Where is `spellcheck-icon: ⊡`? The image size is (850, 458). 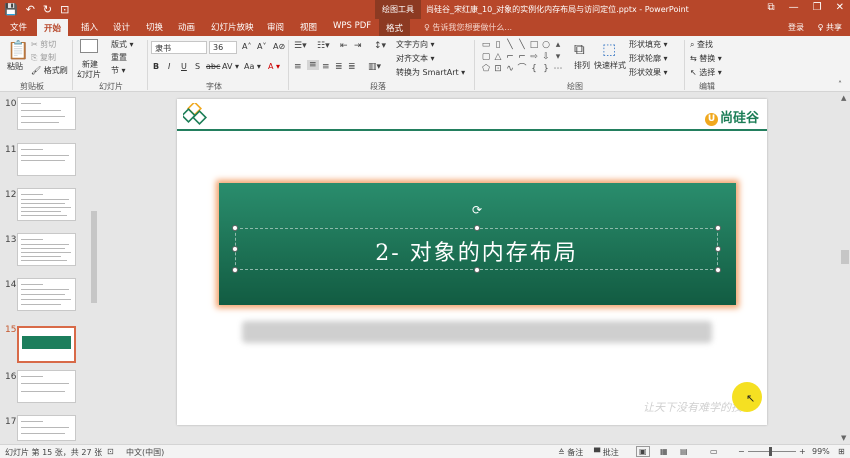
spellcheck-icon: ⊡ is located at coordinates (110, 451).